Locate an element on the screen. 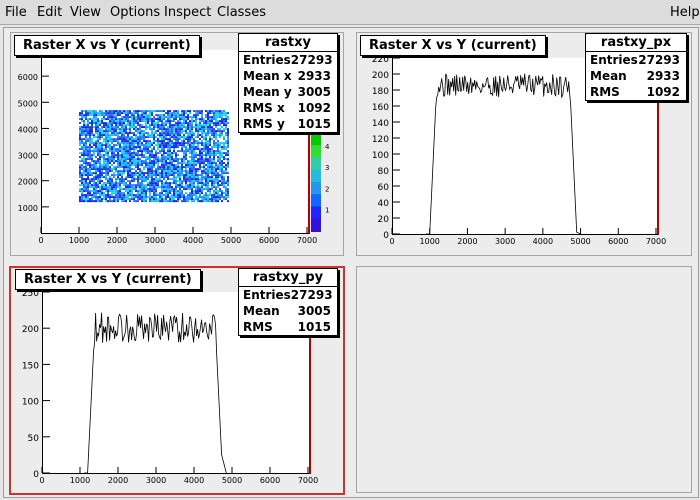  menu-classes: Classes is located at coordinates (241, 12).